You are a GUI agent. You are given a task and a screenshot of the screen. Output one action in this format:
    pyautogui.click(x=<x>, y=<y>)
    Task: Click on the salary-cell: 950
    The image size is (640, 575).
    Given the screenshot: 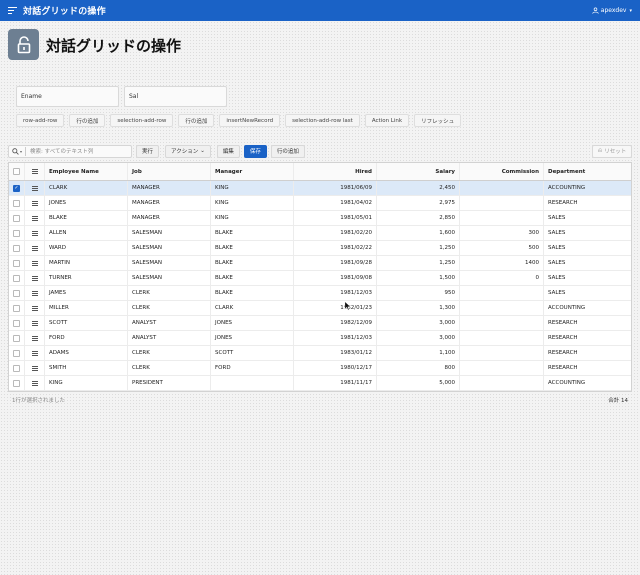 What is the action you would take?
    pyautogui.click(x=418, y=293)
    